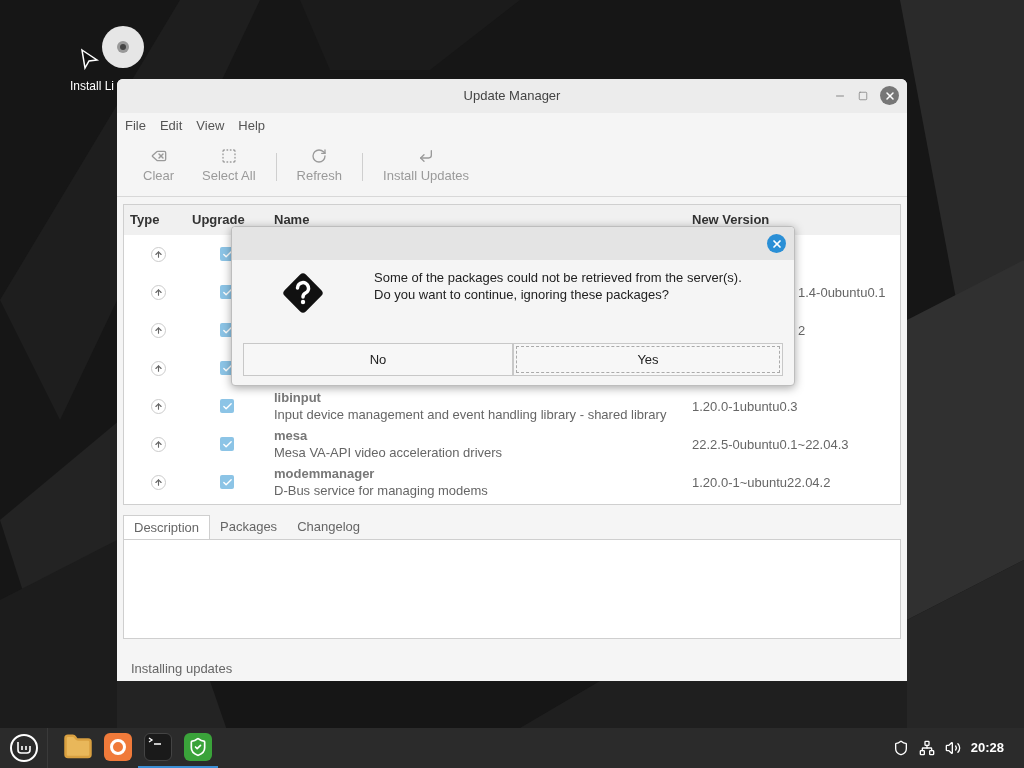  I want to click on version-text: 1.4-0ubuntu0.1, so click(842, 292).